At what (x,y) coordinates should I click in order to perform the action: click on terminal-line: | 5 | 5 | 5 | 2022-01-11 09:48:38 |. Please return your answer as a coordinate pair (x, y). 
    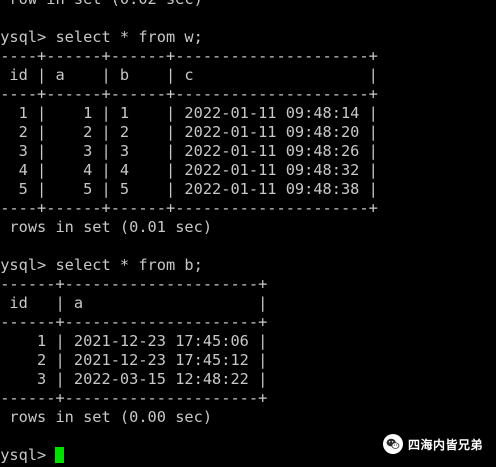
    Looking at the image, I should click on (189, 189).